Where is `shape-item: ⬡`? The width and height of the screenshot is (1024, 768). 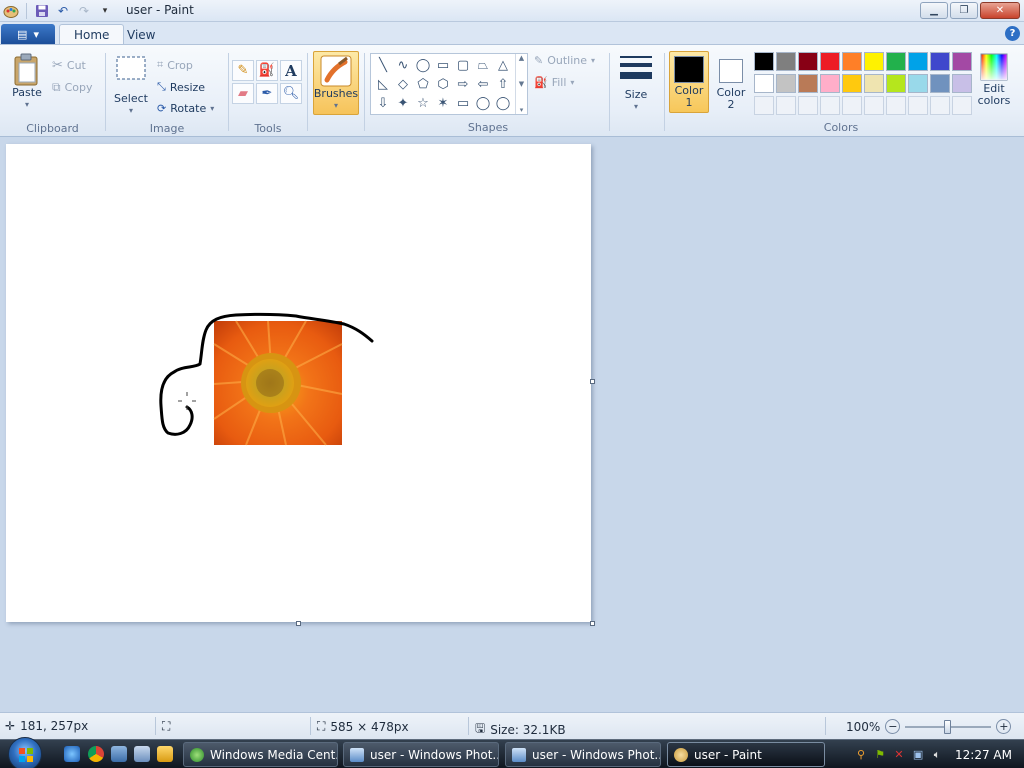 shape-item: ⬡ is located at coordinates (443, 84).